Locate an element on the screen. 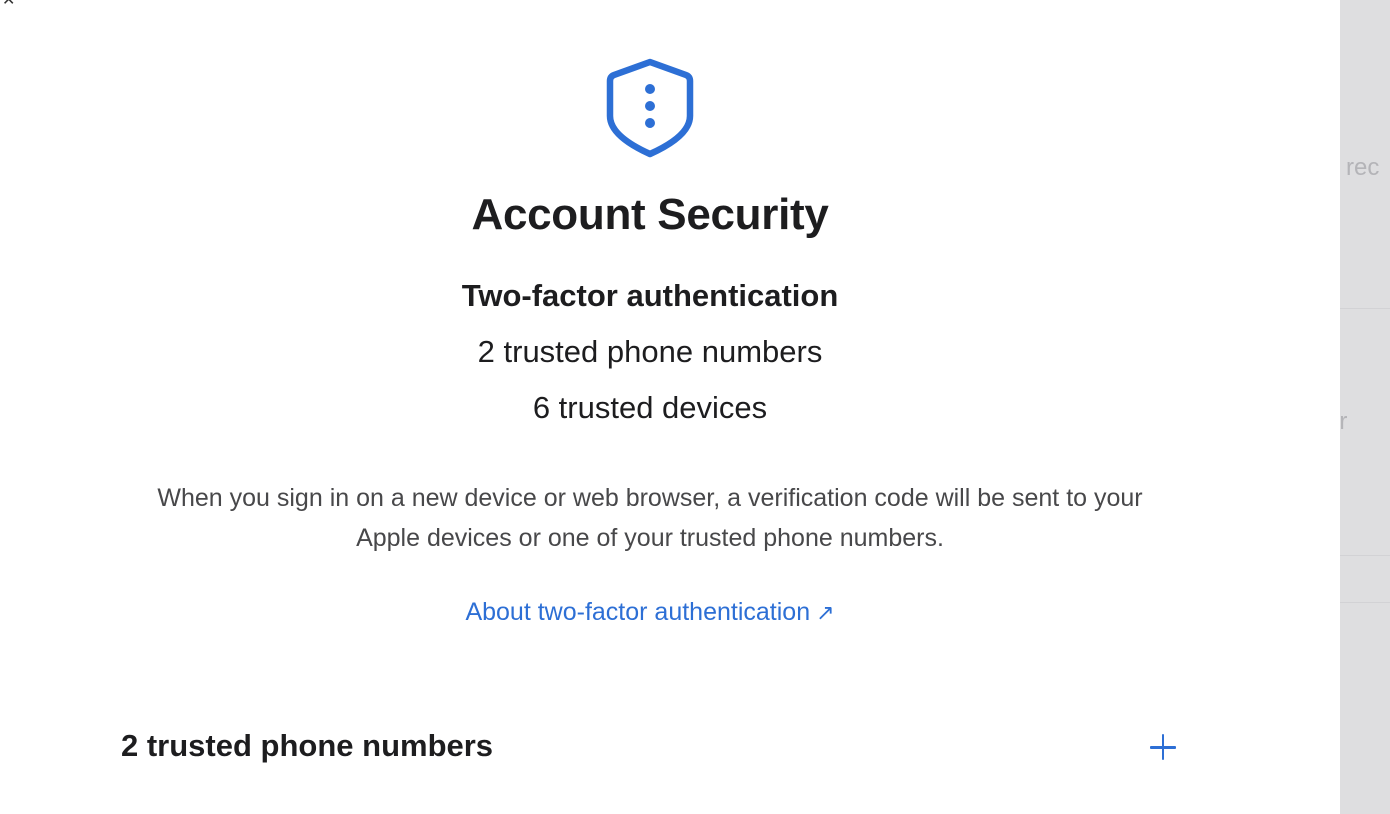 Image resolution: width=1390 pixels, height=814 pixels. background-text-middle: er is located at coordinates (1344, 421).